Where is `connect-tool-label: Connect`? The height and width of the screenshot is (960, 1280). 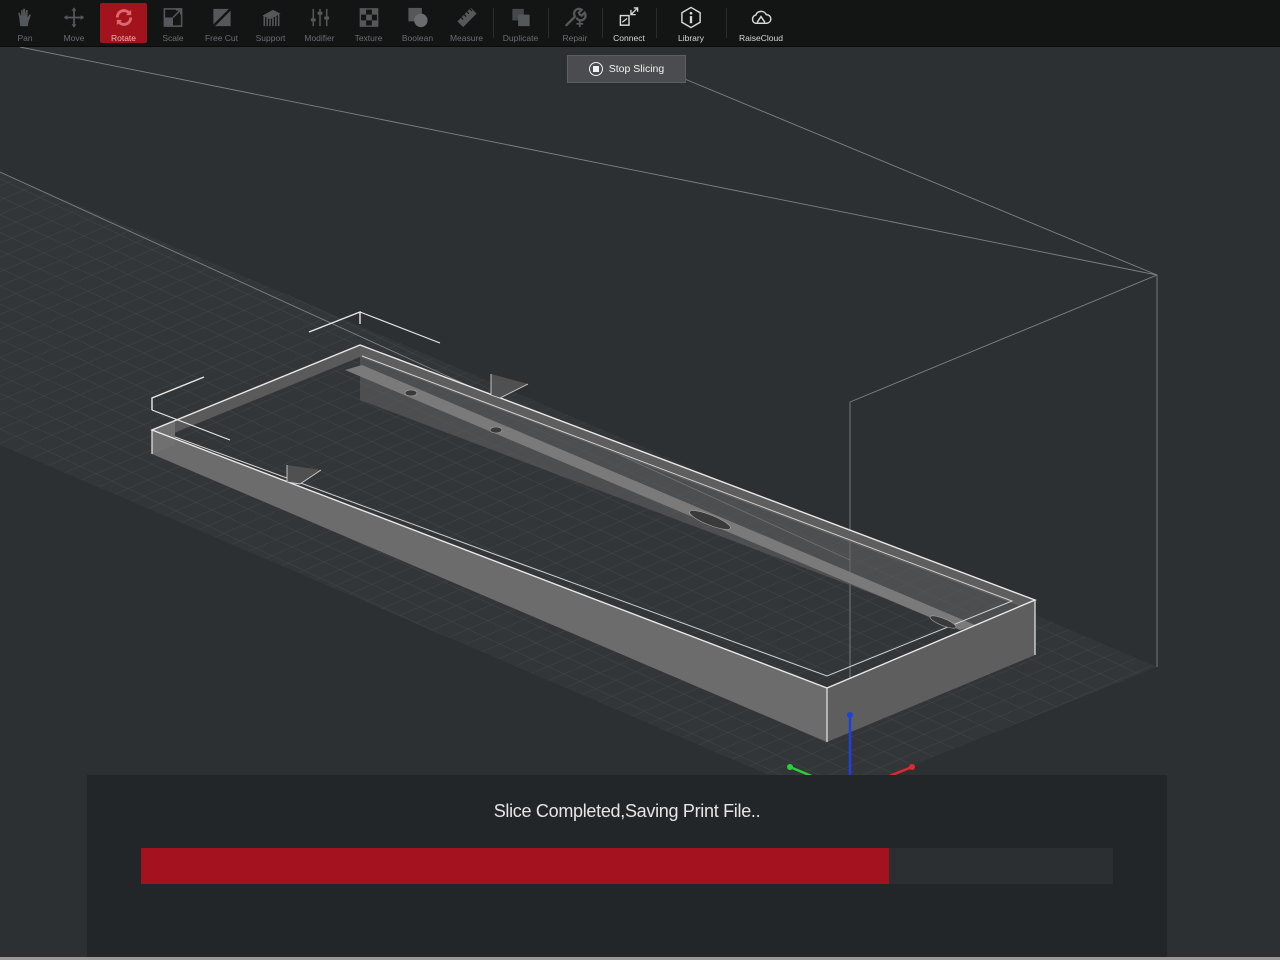 connect-tool-label: Connect is located at coordinates (629, 38).